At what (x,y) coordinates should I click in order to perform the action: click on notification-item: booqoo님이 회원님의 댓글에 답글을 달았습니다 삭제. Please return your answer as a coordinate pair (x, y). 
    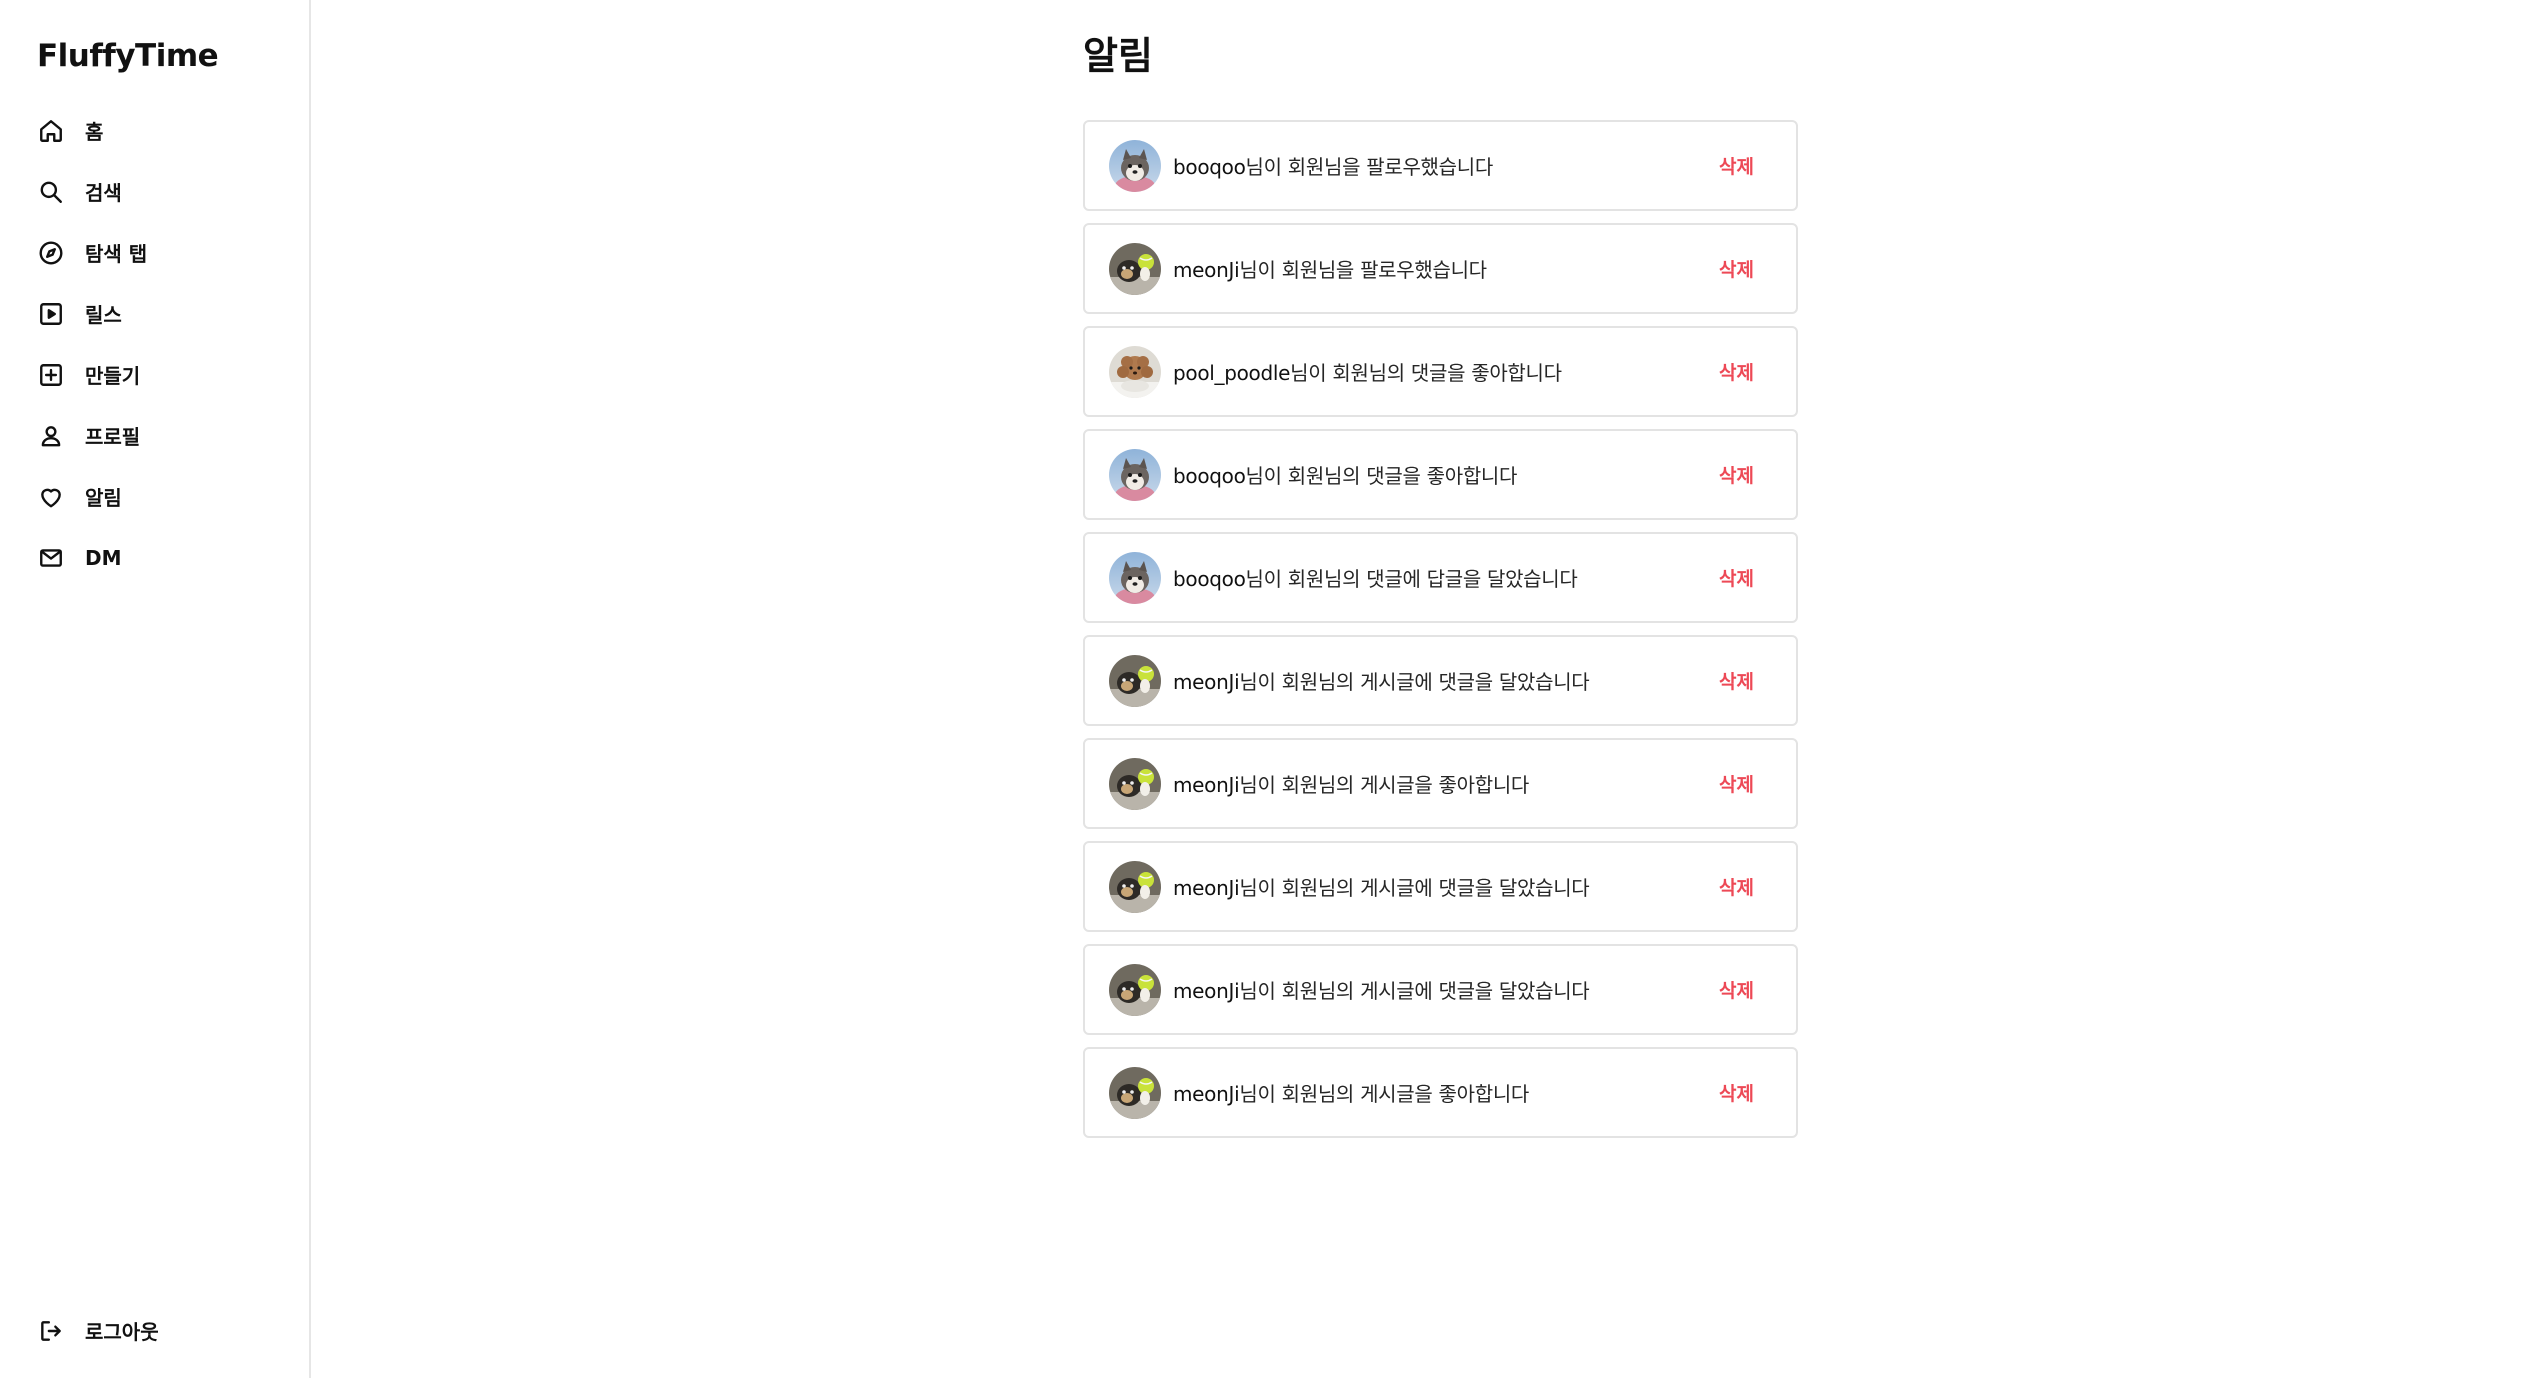
    Looking at the image, I should click on (1440, 577).